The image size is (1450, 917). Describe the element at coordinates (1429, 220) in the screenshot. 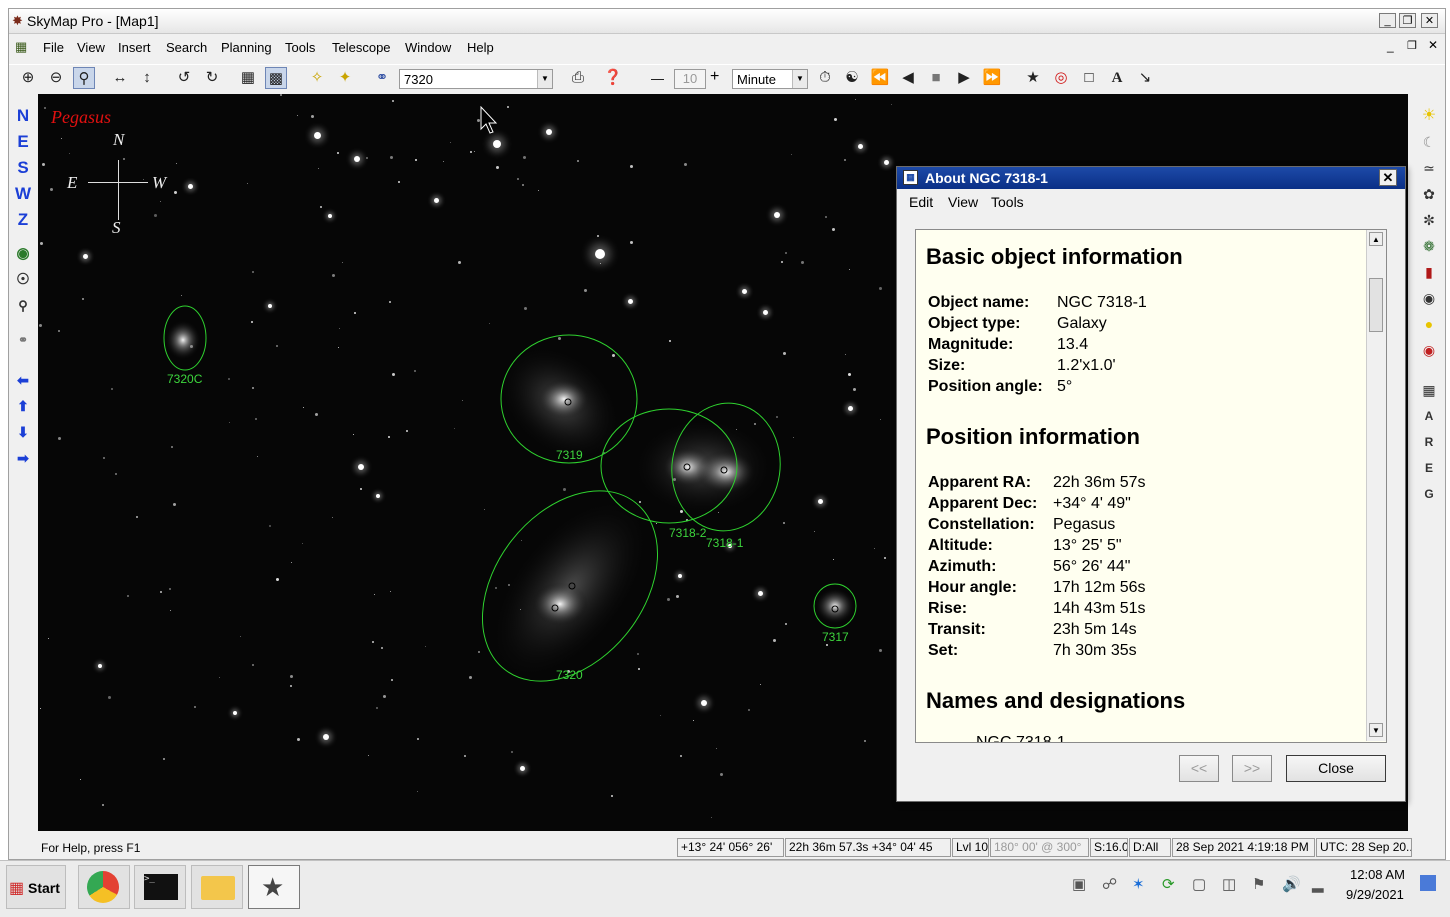

I see `nebula-icon: ✼` at that location.